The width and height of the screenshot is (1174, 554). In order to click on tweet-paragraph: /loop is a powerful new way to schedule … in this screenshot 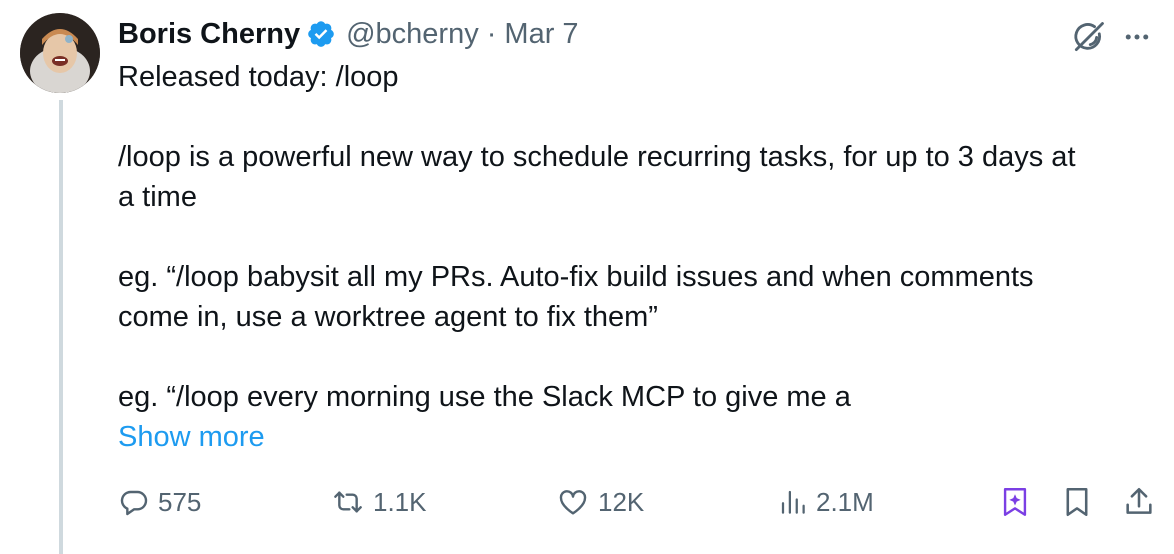, I will do `click(597, 177)`.